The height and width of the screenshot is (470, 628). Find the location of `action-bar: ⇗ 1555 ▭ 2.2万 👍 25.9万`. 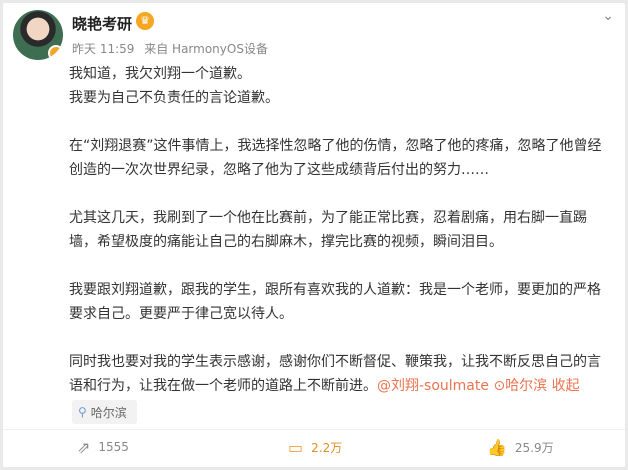

action-bar: ⇗ 1555 ▭ 2.2万 👍 25.9万 is located at coordinates (314, 447).